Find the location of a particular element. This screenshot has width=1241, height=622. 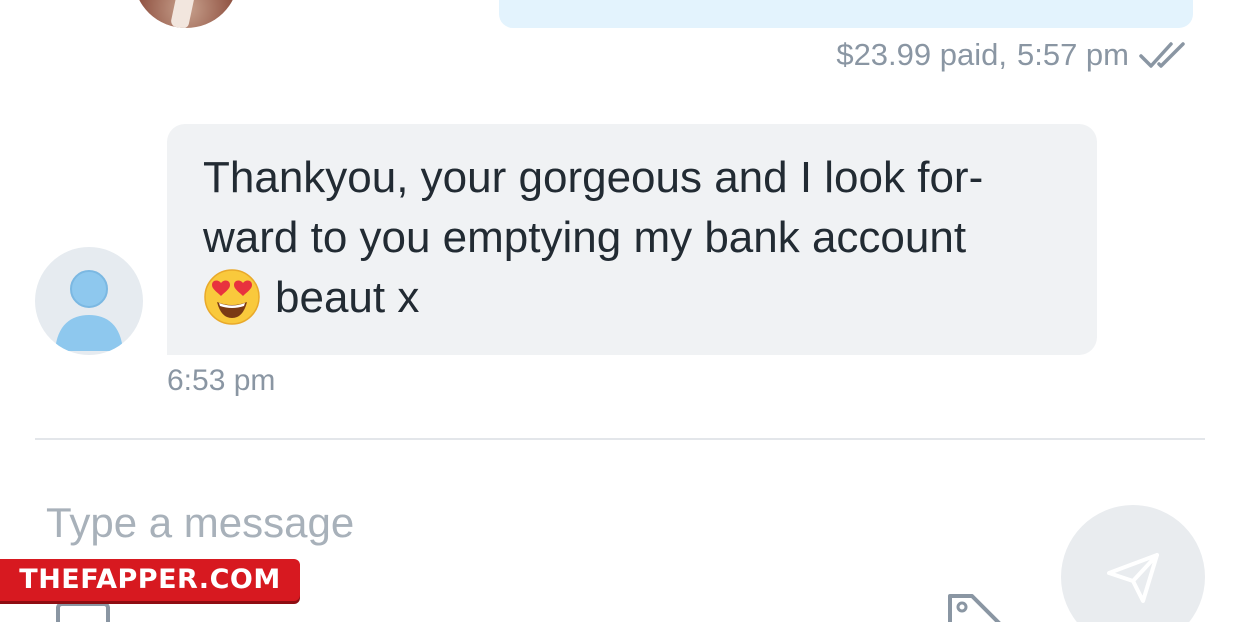

image-icon is located at coordinates (83, 612).